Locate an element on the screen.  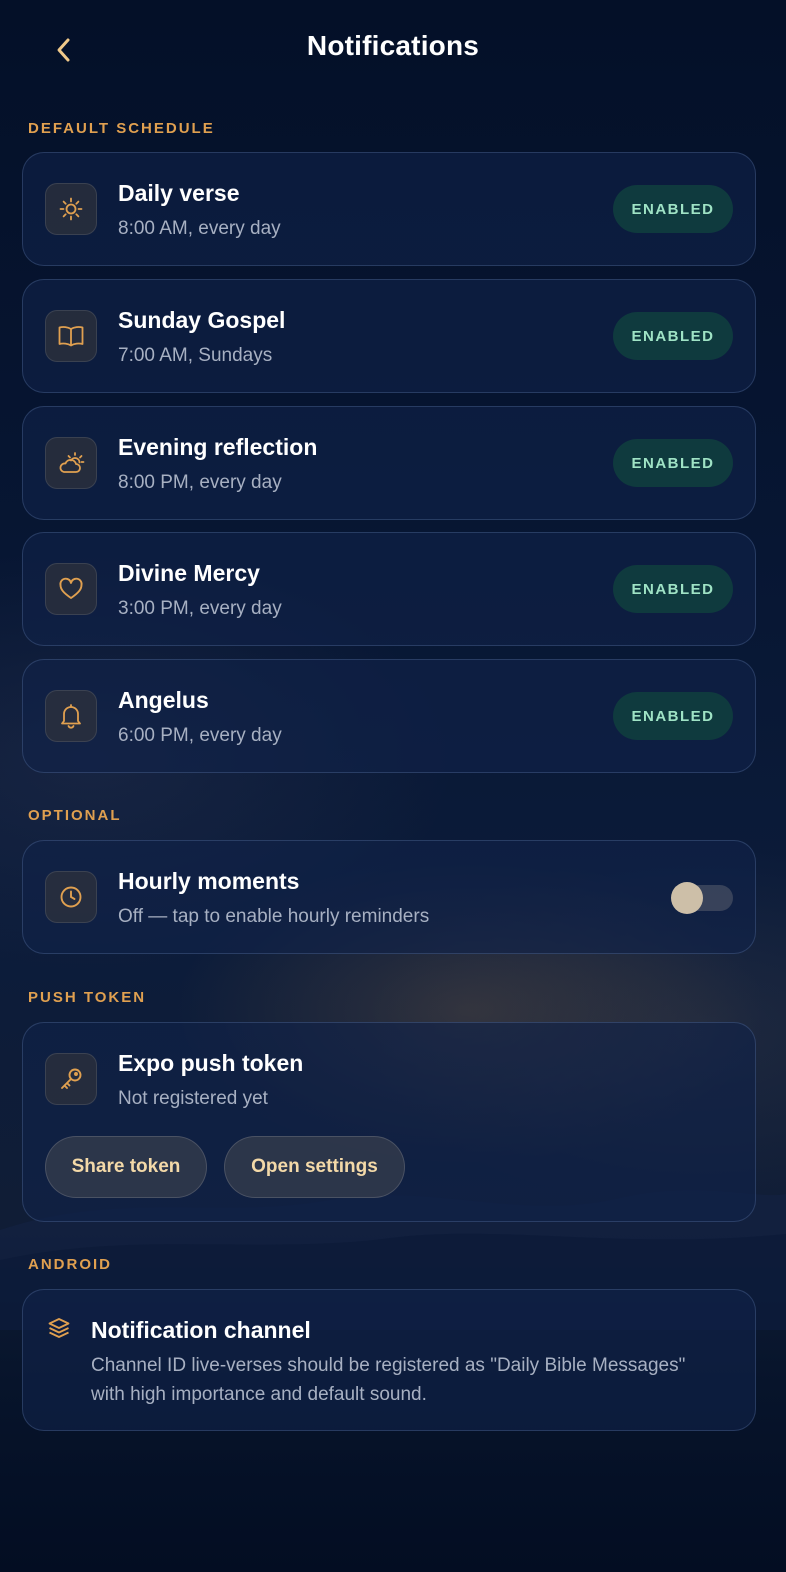
section-label-android: ANDROID is located at coordinates (70, 1264).